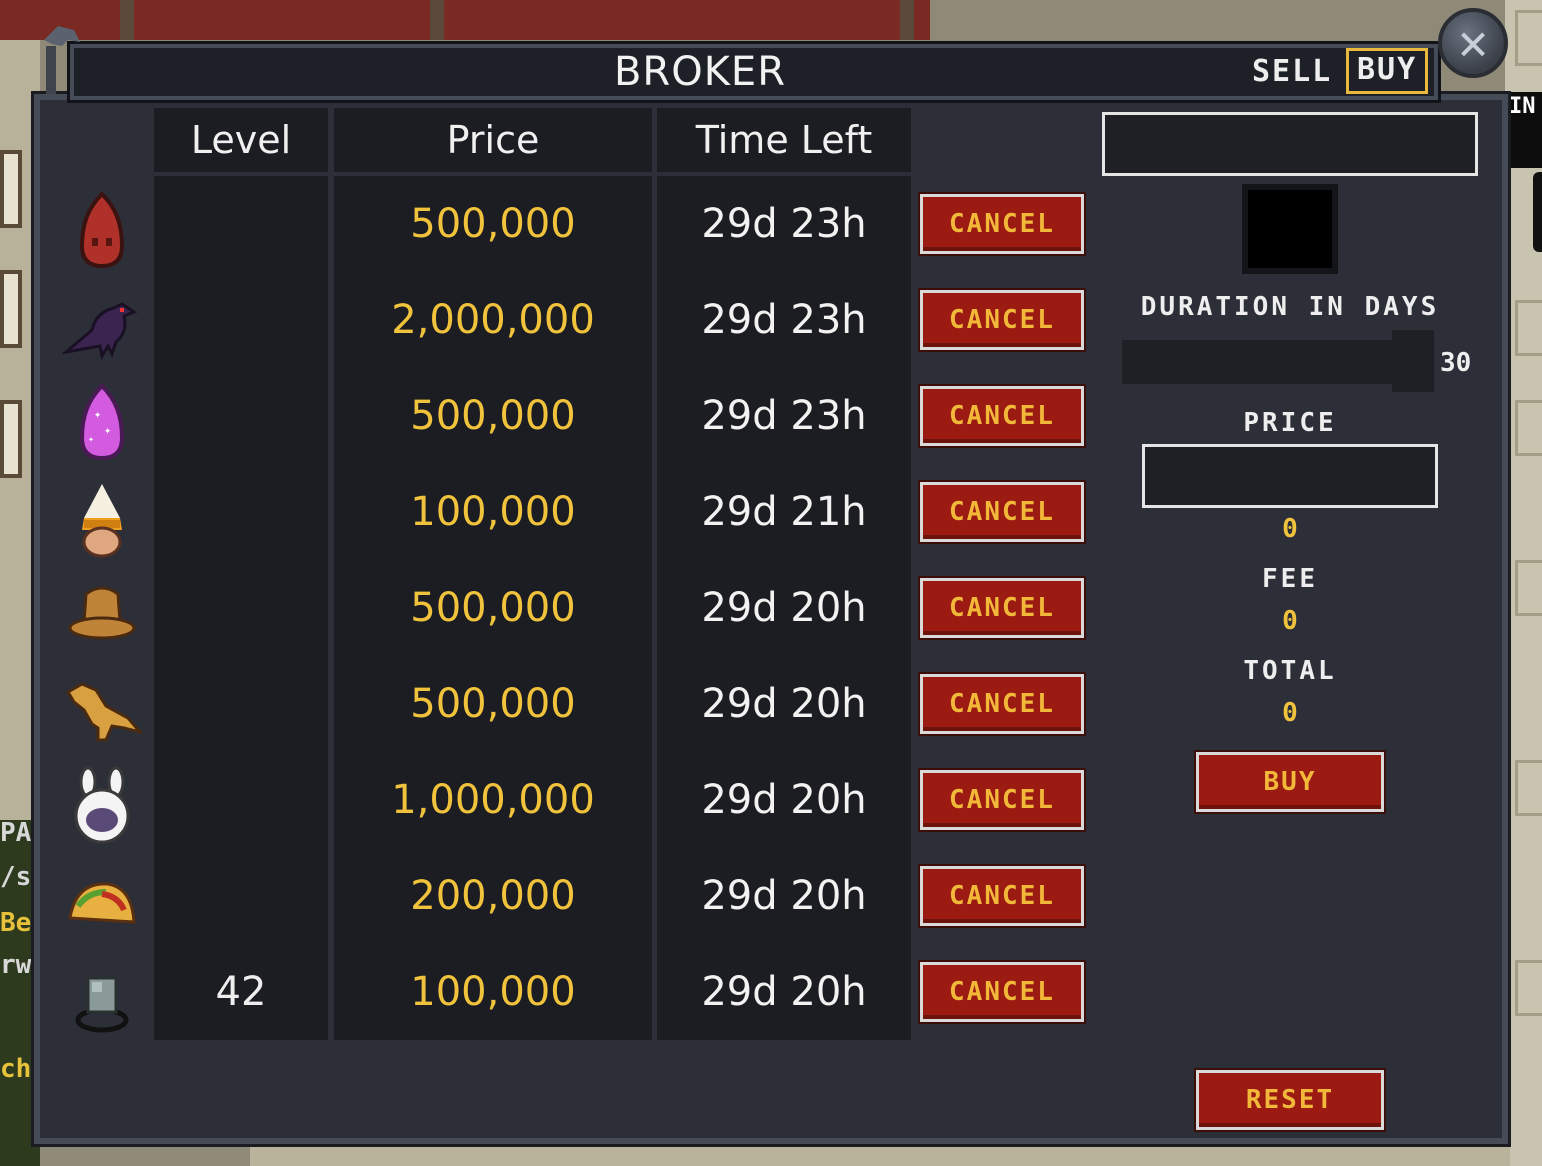  I want to click on row-price: 2,000,000, so click(493, 320).